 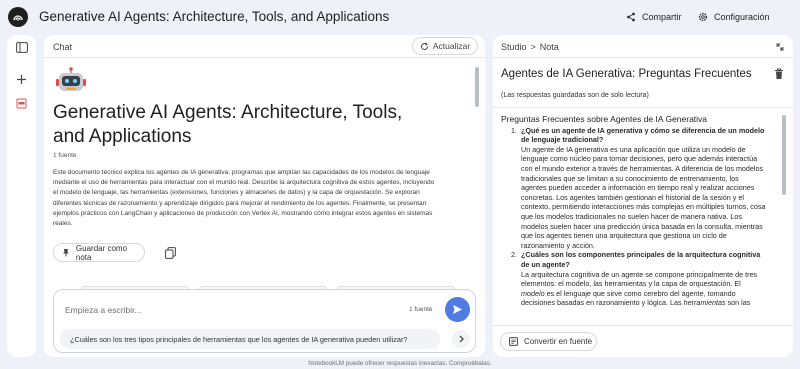 I want to click on pdf-source-icon, so click(x=21, y=103).